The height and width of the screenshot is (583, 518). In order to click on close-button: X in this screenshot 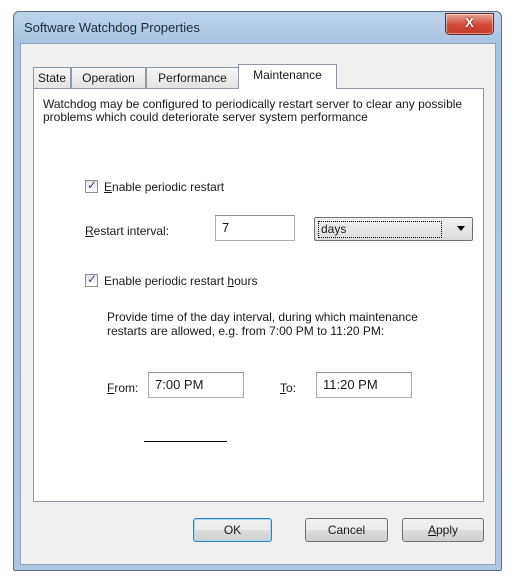, I will do `click(469, 24)`.